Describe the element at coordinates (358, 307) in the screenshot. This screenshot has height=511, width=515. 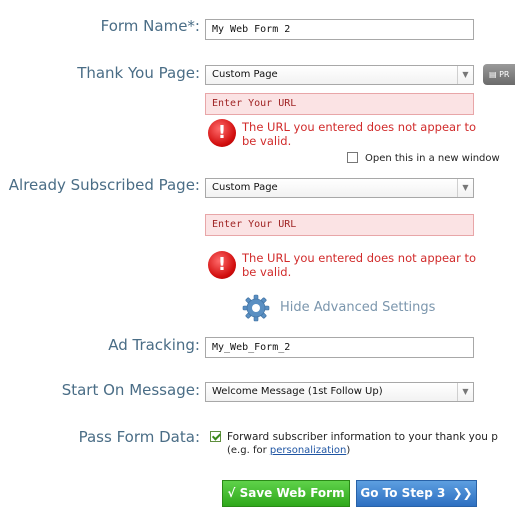
I see `hide-advanced-settings-label: Hide Advanced Settings` at that location.